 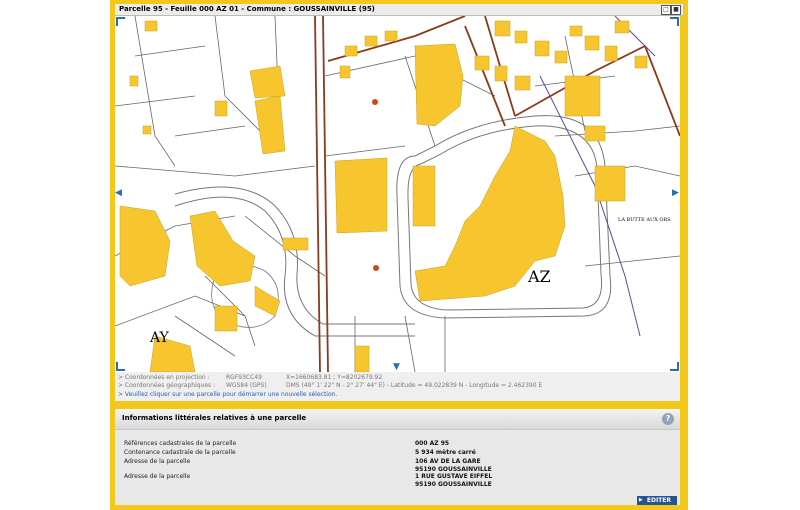 I want to click on projection-value: X=1660683.81 ; Y=8202679.92, so click(x=334, y=377).